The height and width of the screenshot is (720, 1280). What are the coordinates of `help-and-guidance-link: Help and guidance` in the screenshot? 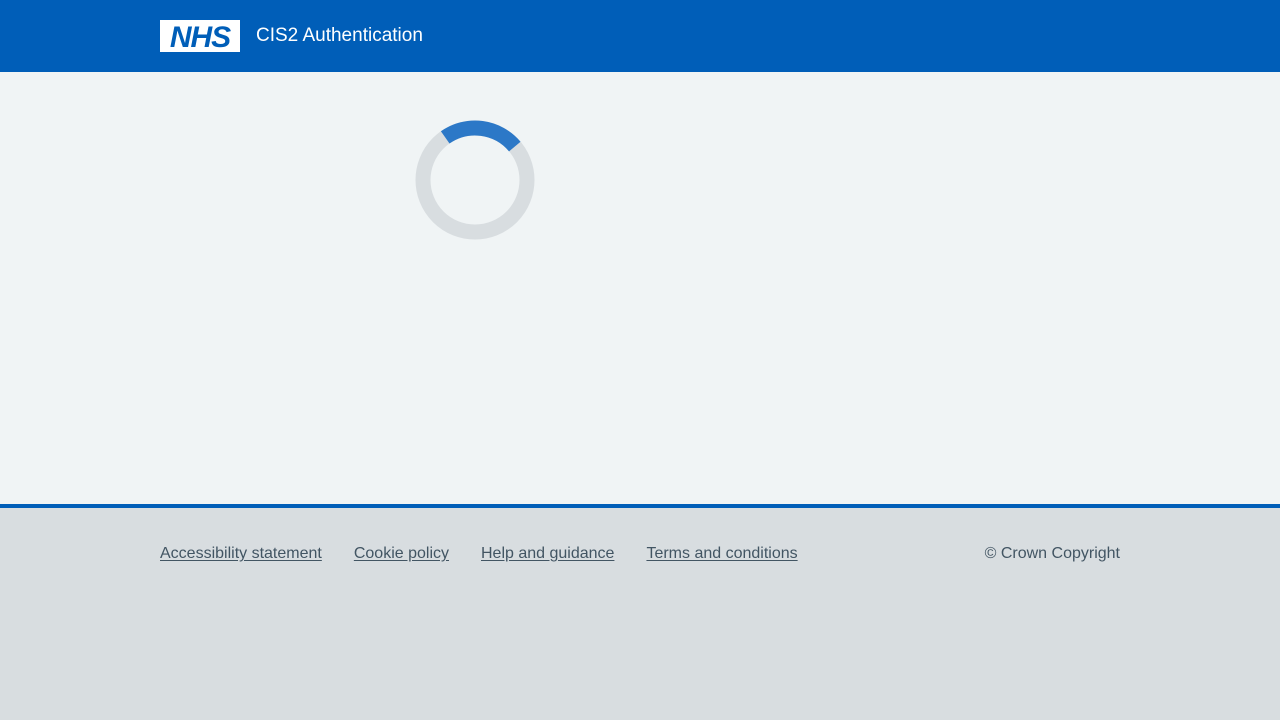 It's located at (547, 553).